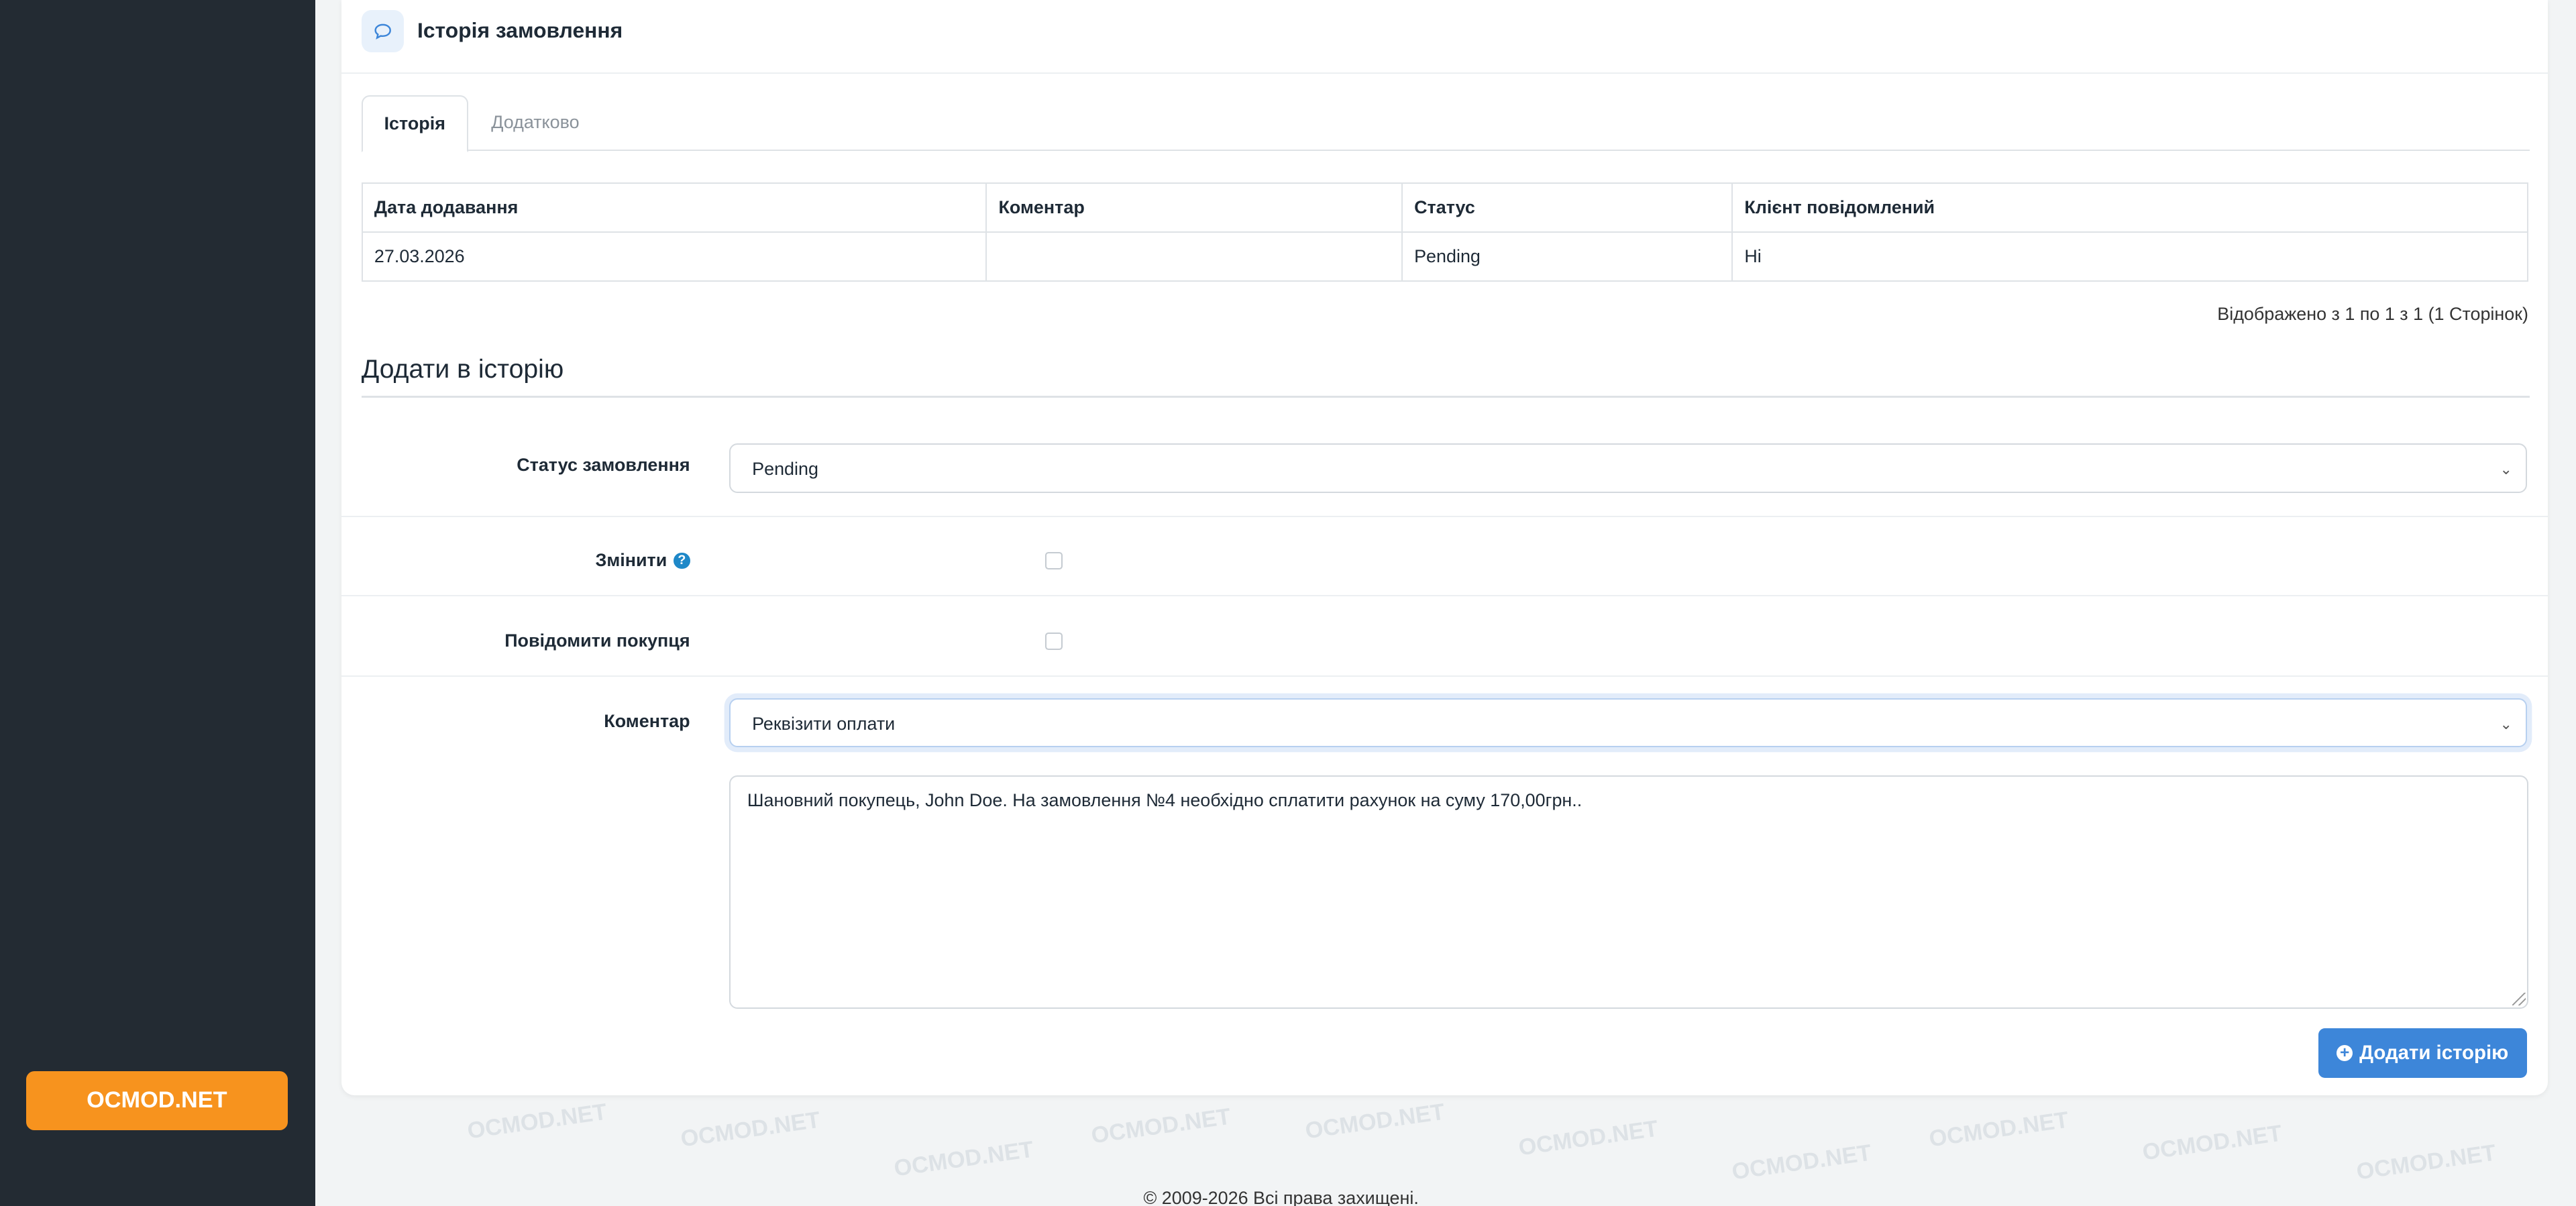  I want to click on sidebar: OCMOD.NET, so click(158, 603).